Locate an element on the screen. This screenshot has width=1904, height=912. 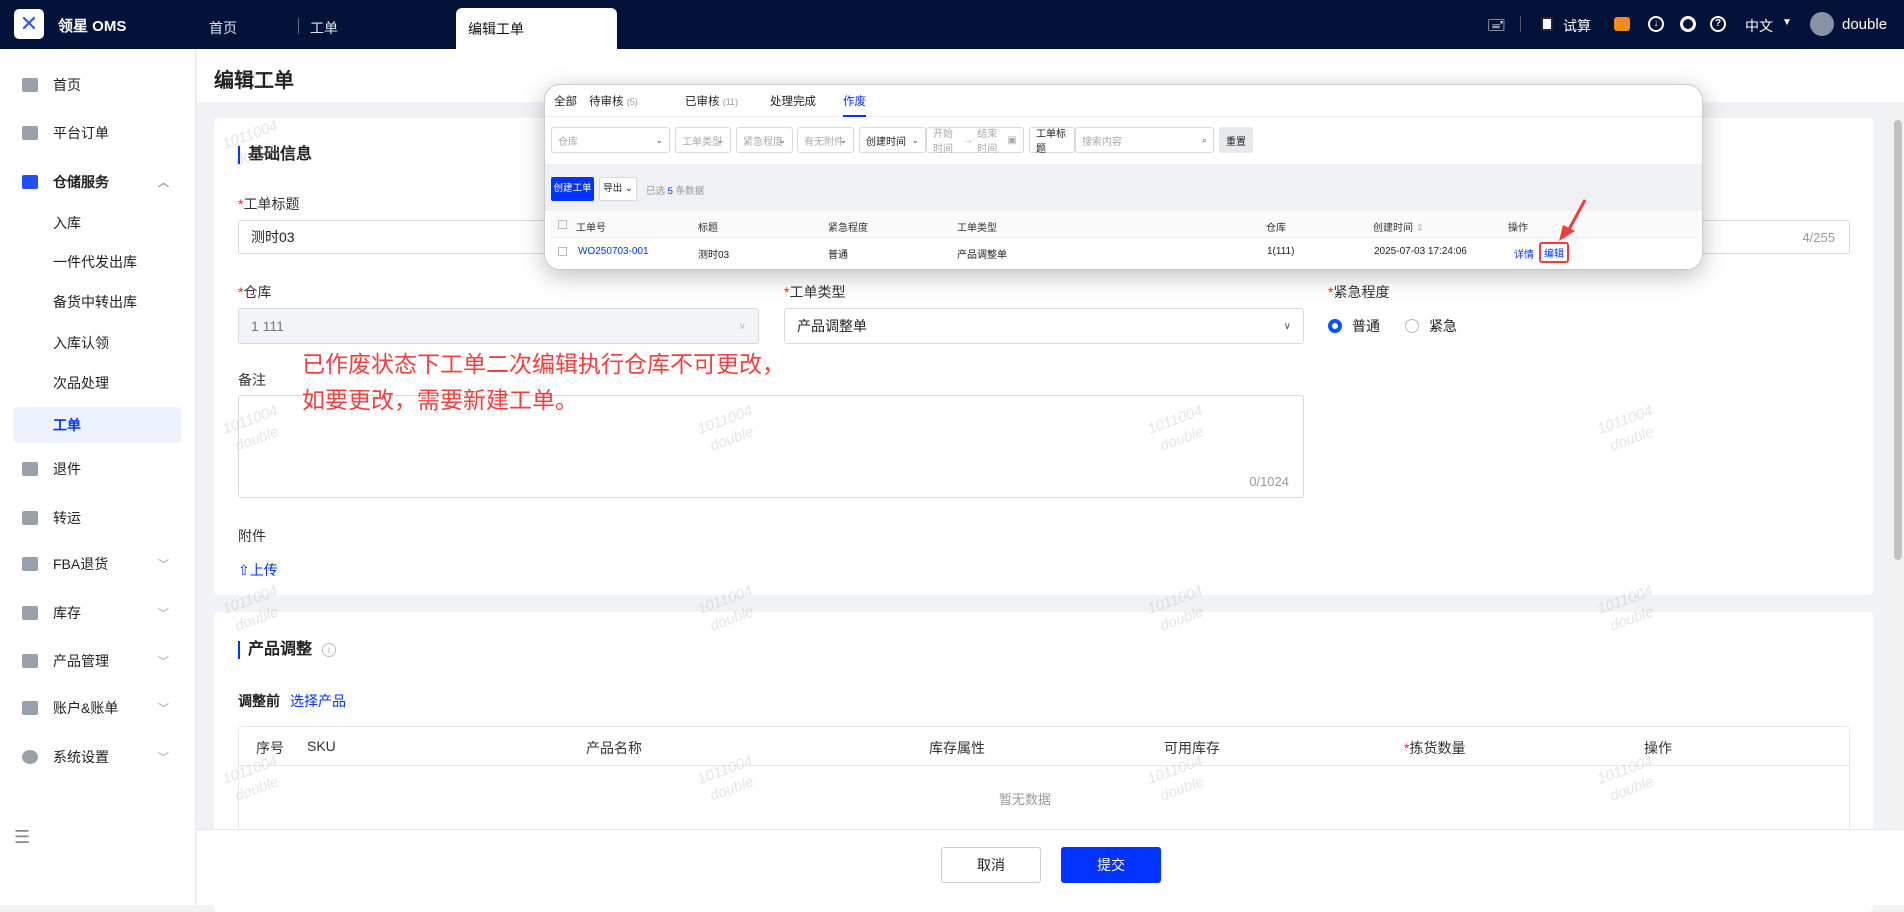
filter-placeholder: 有无附件 is located at coordinates (824, 142).